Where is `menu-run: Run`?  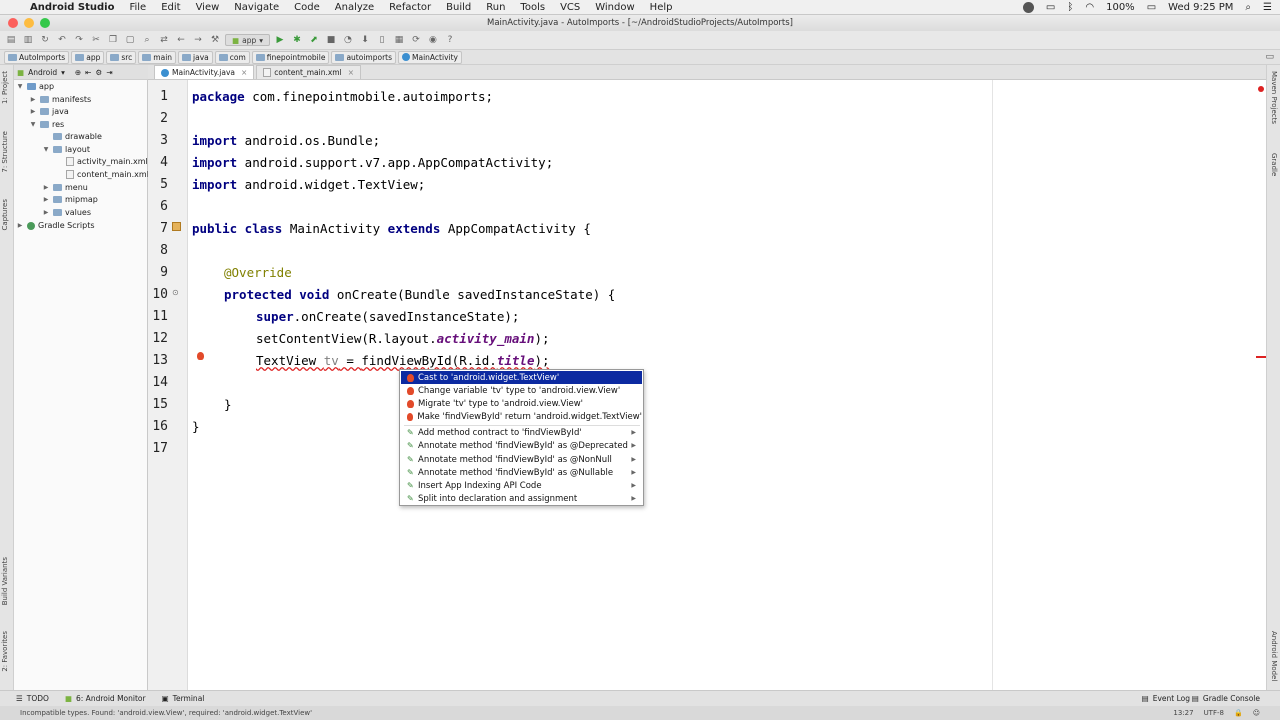 menu-run: Run is located at coordinates (495, 7).